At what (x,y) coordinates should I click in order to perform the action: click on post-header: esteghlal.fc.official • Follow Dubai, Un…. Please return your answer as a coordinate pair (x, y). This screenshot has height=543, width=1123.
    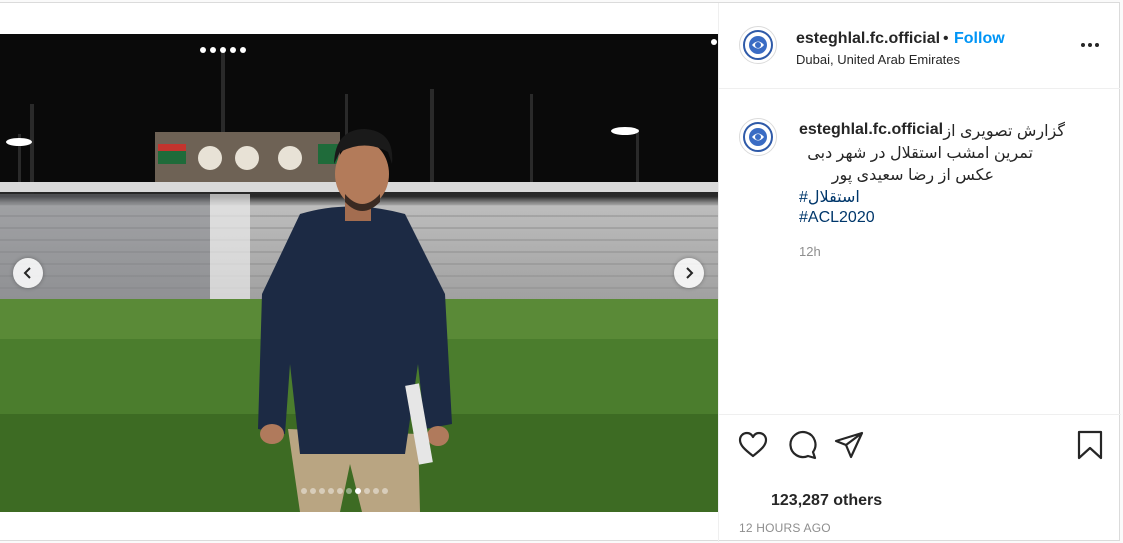
    Looking at the image, I should click on (919, 46).